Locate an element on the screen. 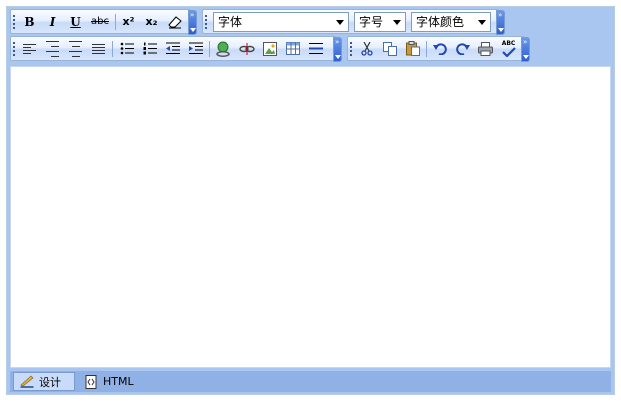  subscript-button: x₂ is located at coordinates (151, 21).